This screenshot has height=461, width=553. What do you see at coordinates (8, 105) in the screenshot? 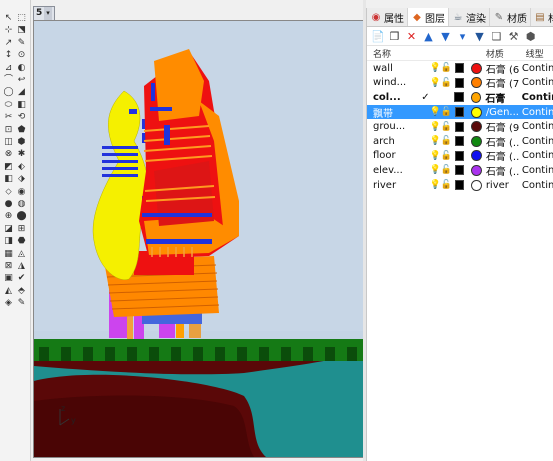
I see `ellipse-tool-icon: ⬭` at bounding box center [8, 105].